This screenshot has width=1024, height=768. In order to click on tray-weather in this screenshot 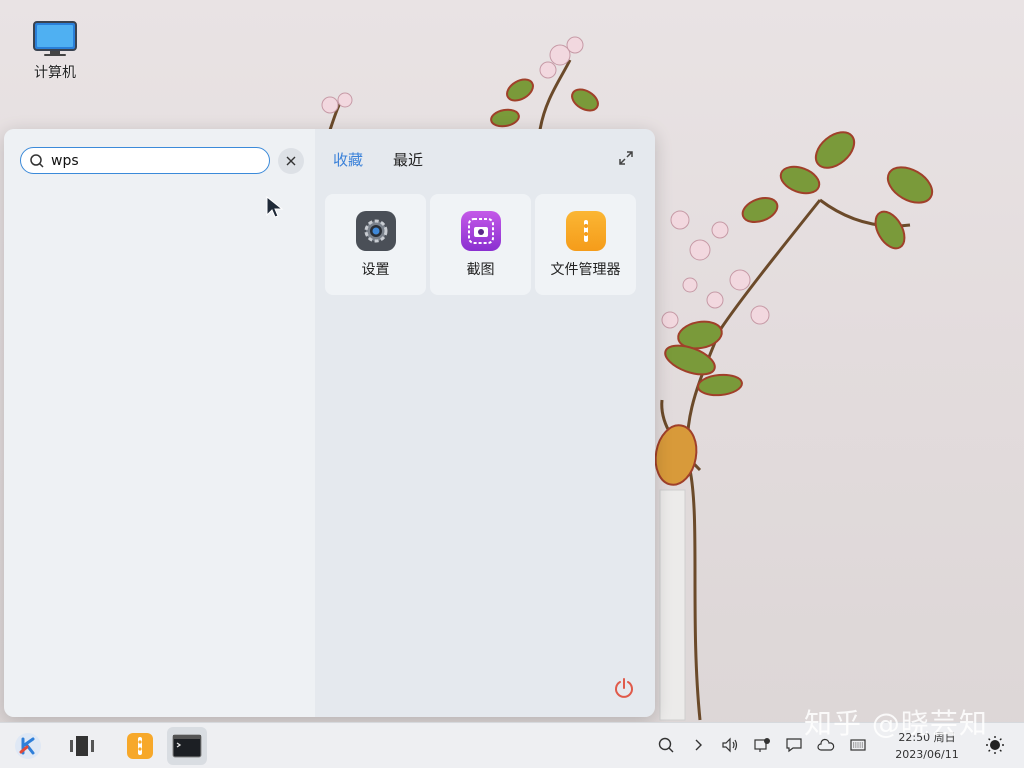, I will do `click(826, 745)`.